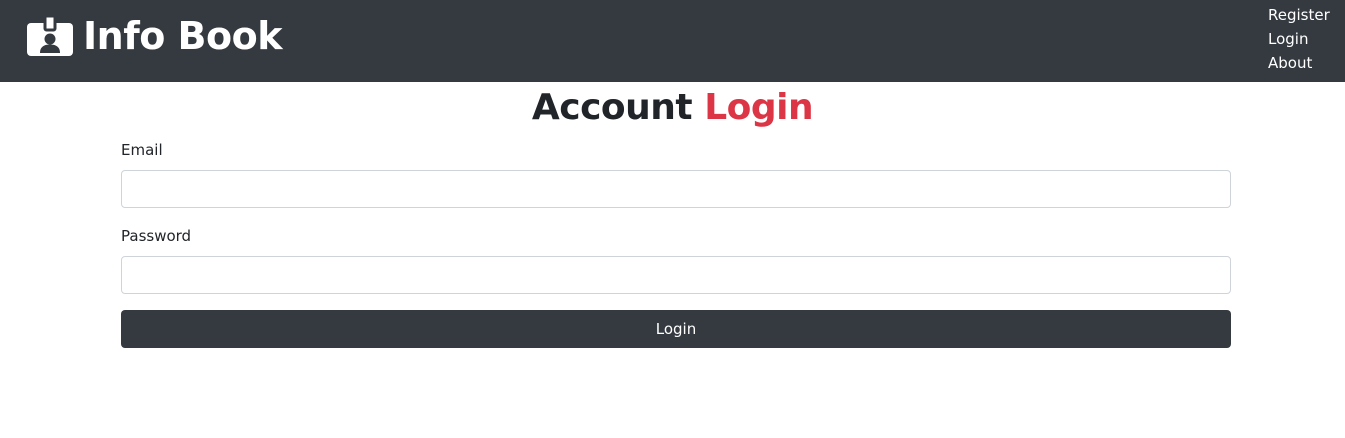 This screenshot has width=1345, height=438. Describe the element at coordinates (156, 236) in the screenshot. I see `password-label: Password` at that location.